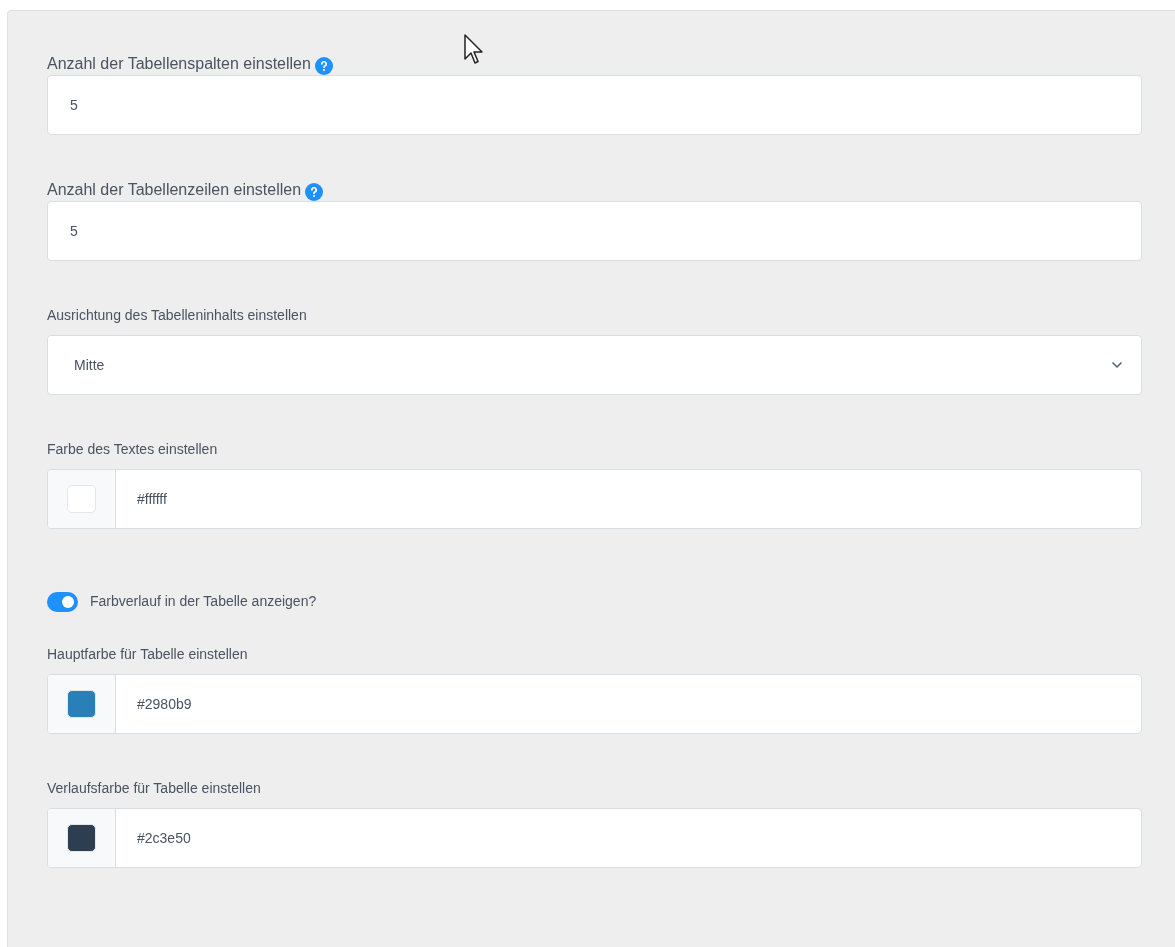  What do you see at coordinates (594, 365) in the screenshot?
I see `select-dropdown: Mitte` at bounding box center [594, 365].